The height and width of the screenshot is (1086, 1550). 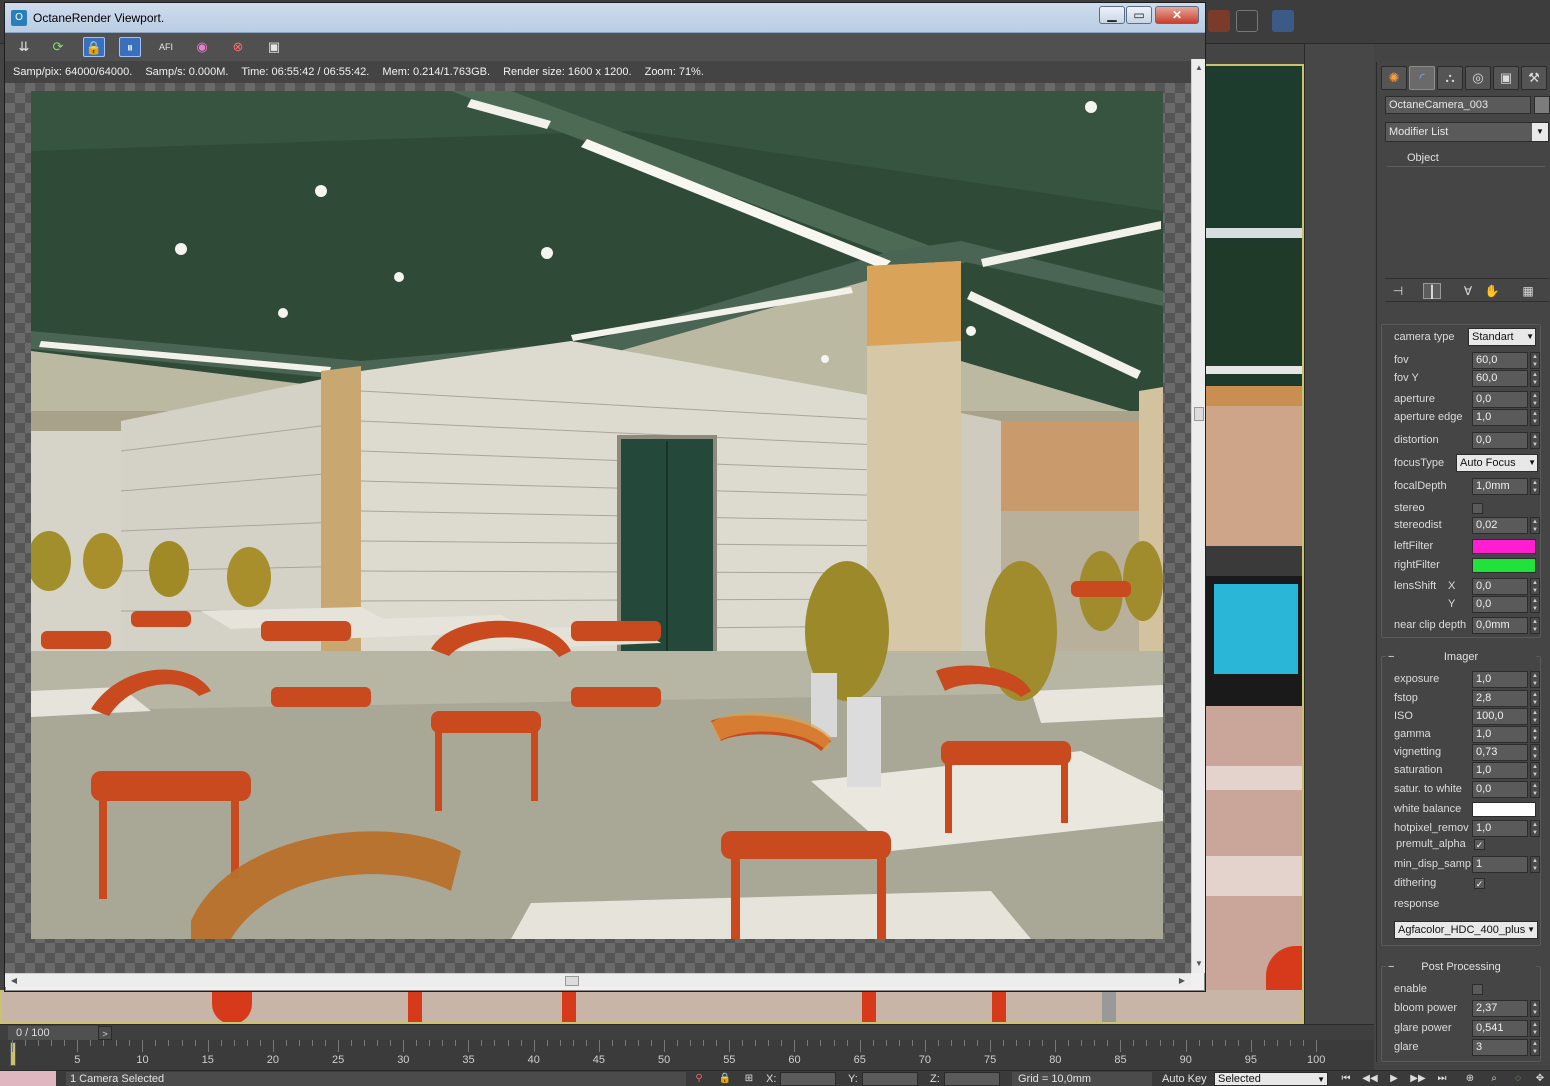 What do you see at coordinates (1500, 604) in the screenshot?
I see `lens-shift-y-spinner: 0,0` at bounding box center [1500, 604].